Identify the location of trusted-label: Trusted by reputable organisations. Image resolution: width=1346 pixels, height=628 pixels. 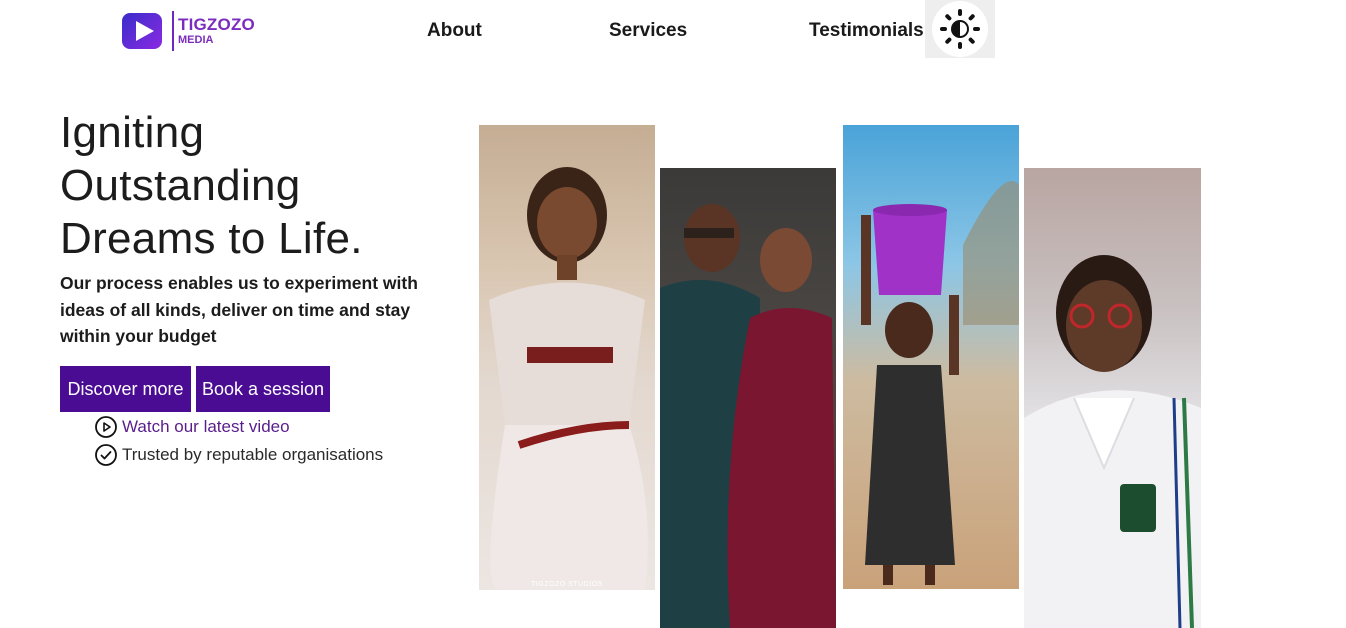
(253, 454).